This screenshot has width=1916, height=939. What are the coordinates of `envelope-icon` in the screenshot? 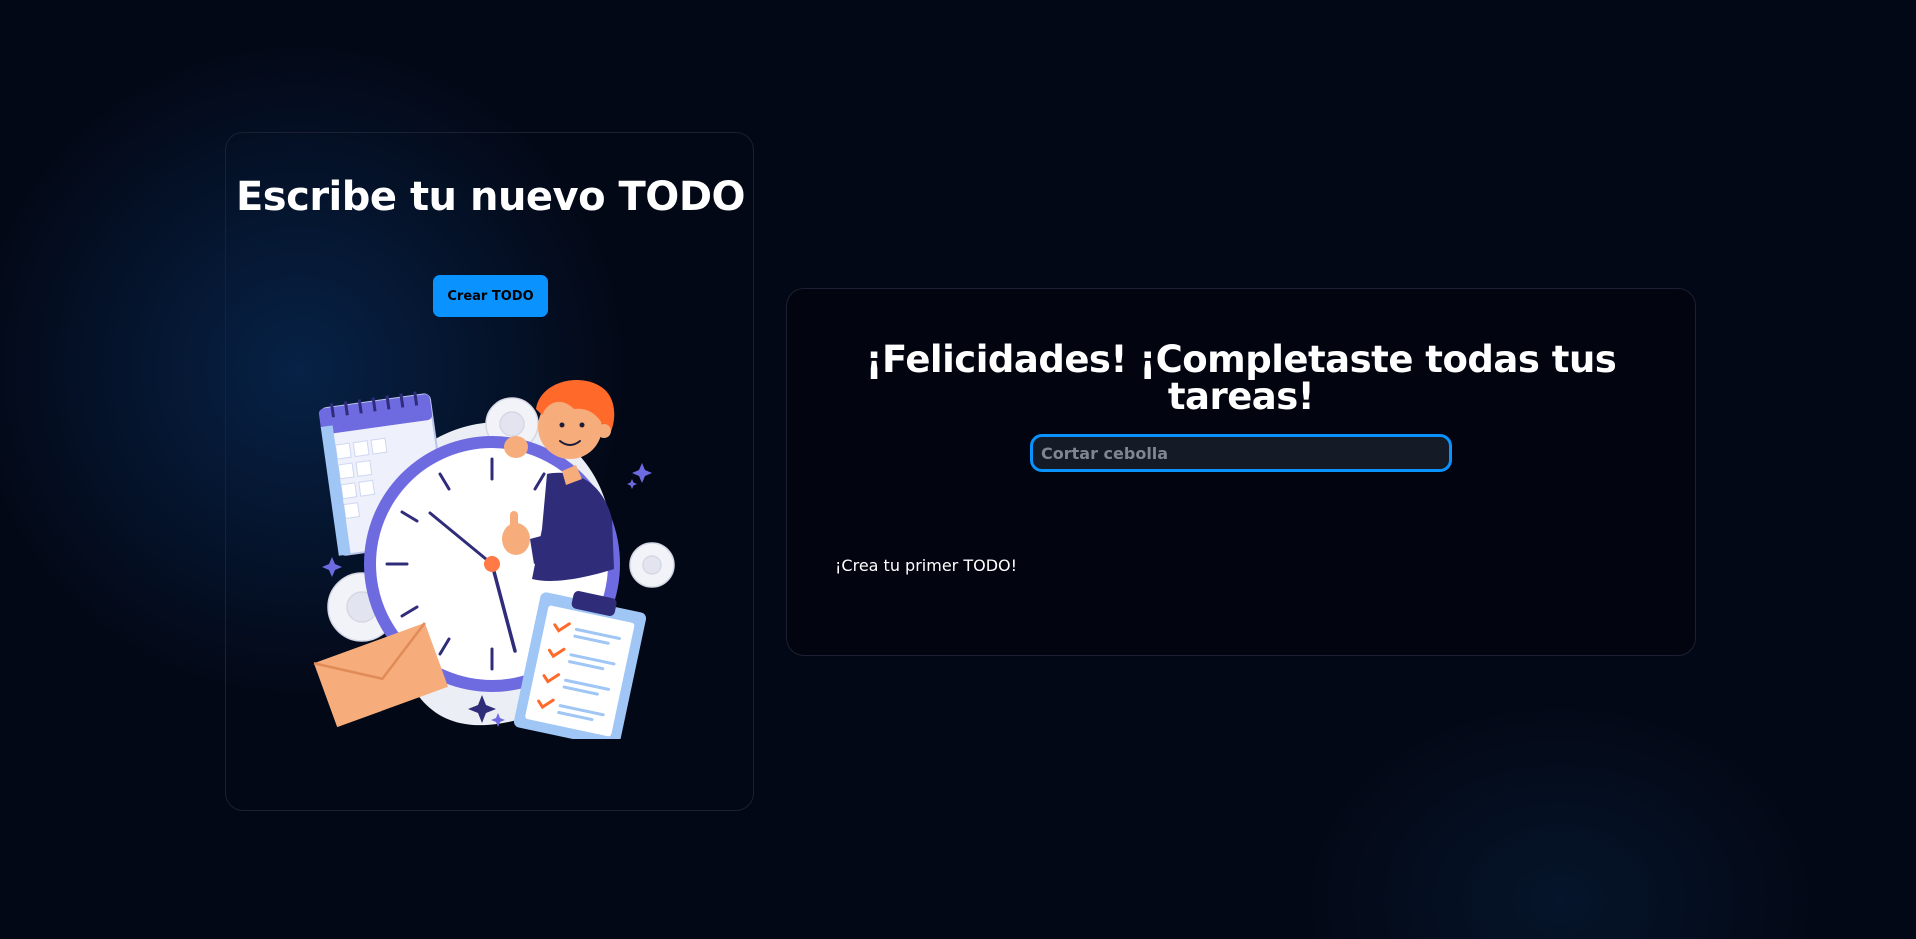 It's located at (381, 675).